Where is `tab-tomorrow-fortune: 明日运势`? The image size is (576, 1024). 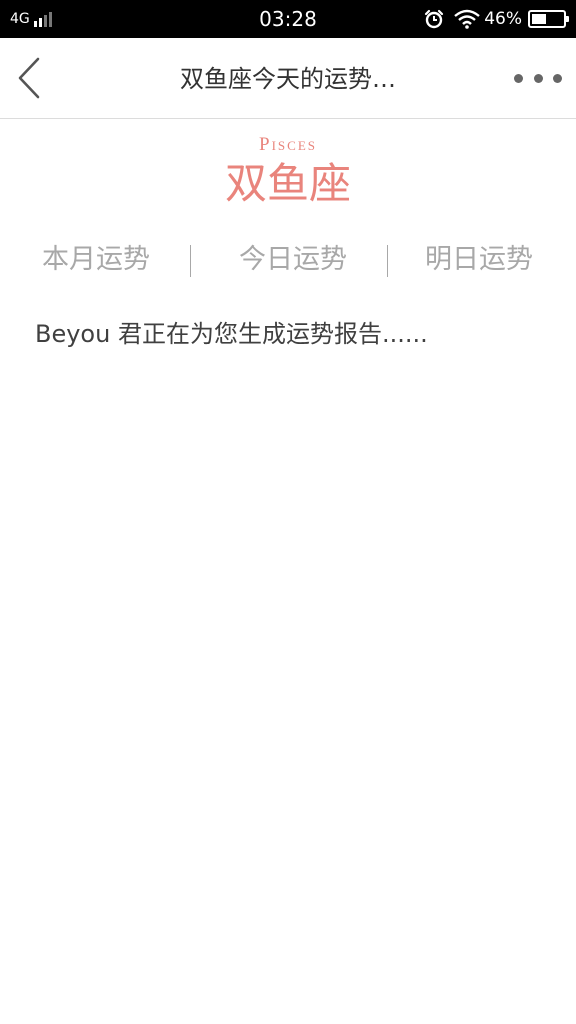 tab-tomorrow-fortune: 明日运势 is located at coordinates (479, 260).